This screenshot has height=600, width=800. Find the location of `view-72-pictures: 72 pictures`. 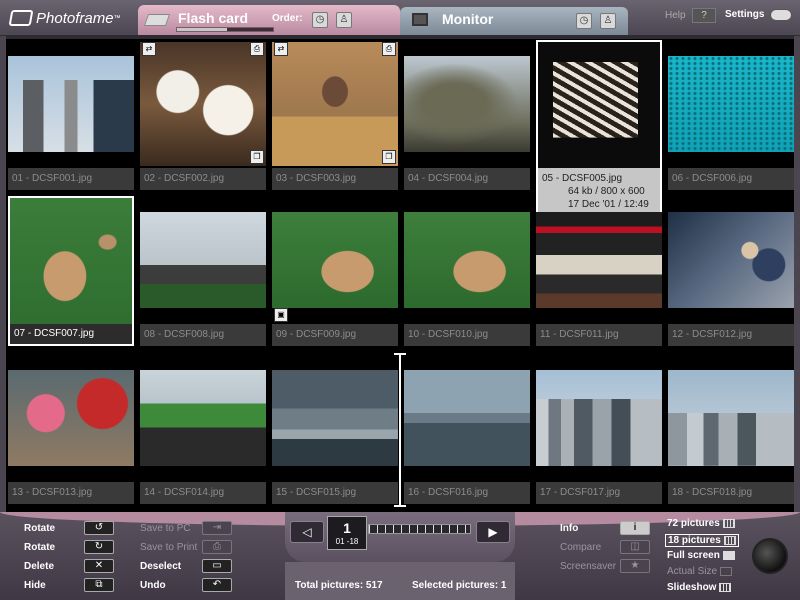

view-72-pictures: 72 pictures is located at coordinates (701, 523).